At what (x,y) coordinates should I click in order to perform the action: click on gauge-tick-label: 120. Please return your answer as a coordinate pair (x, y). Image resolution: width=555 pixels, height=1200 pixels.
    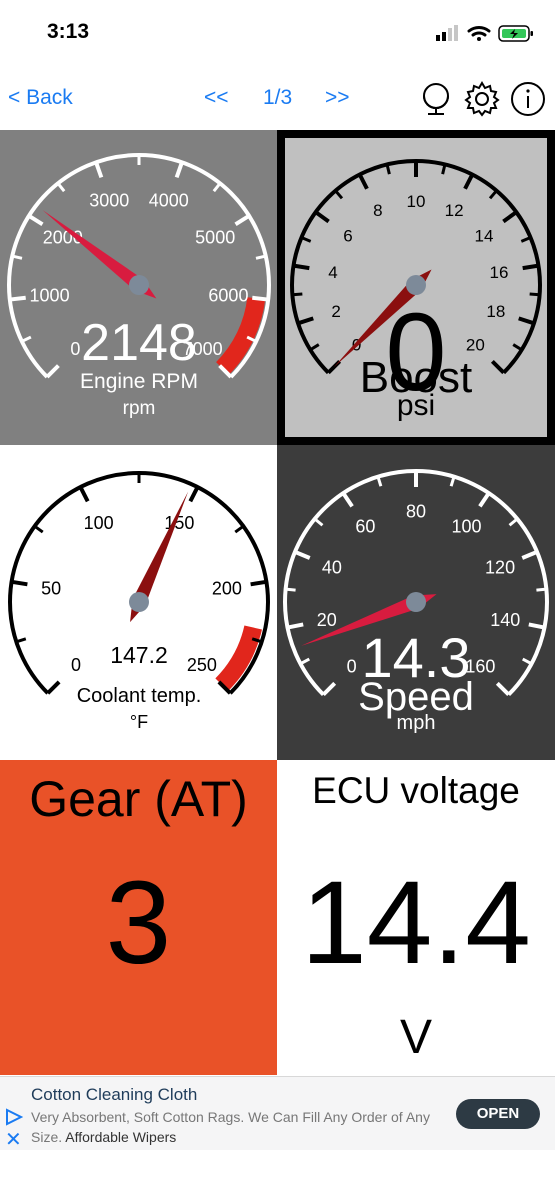
    Looking at the image, I should click on (500, 567).